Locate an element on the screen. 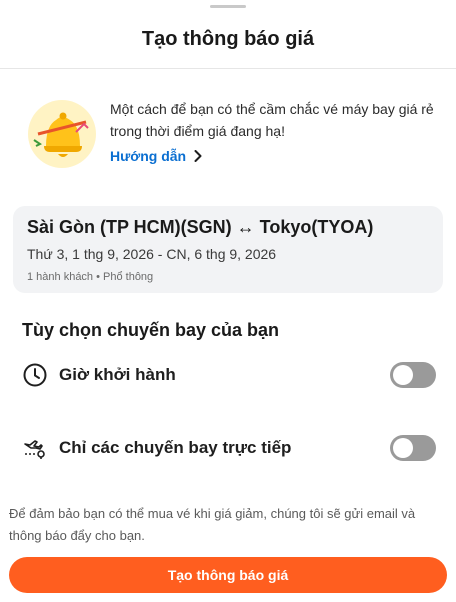 Image resolution: width=456 pixels, height=602 pixels. route-title: Sài Gòn (TP HCM)(SGN) ↔ Tokyo(TYOA) is located at coordinates (200, 227).